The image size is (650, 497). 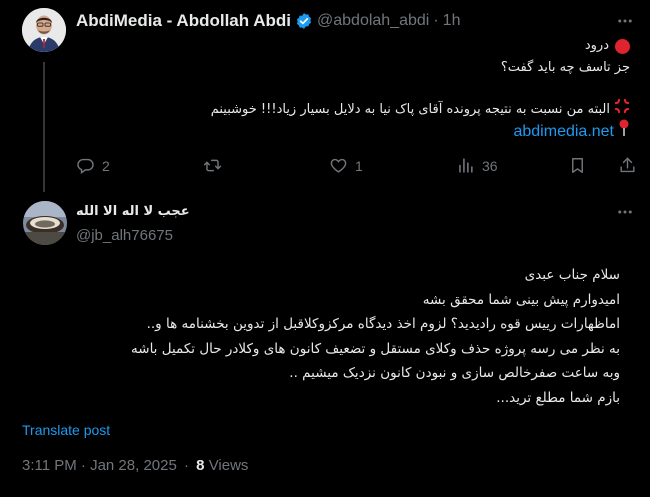 I want to click on tweet-time: 1h, so click(x=452, y=21).